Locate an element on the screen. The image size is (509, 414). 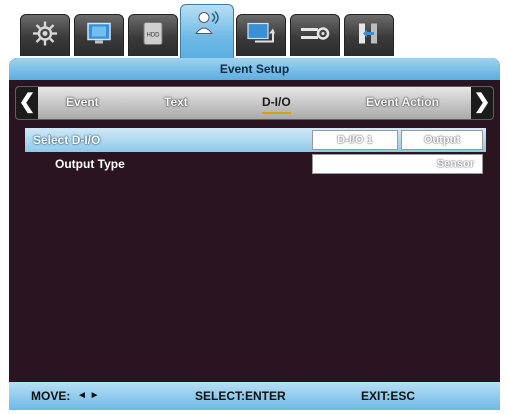
tab-event is located at coordinates (207, 32).